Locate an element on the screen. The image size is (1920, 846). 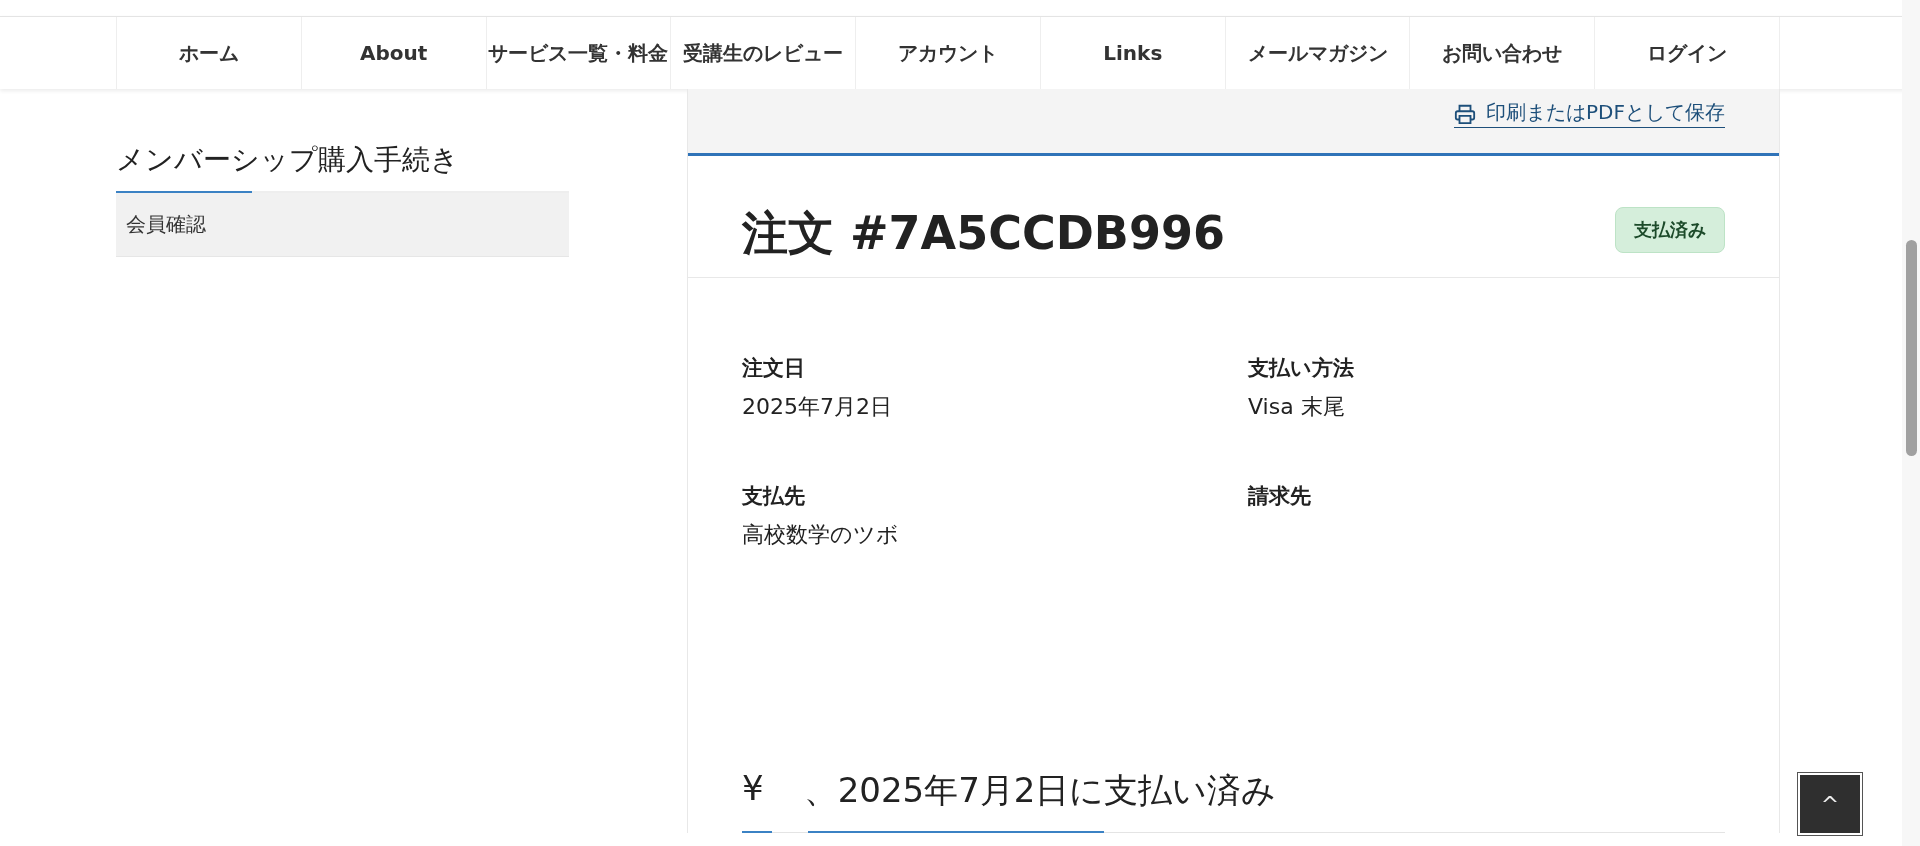
scrollbar is located at coordinates (1911, 423).